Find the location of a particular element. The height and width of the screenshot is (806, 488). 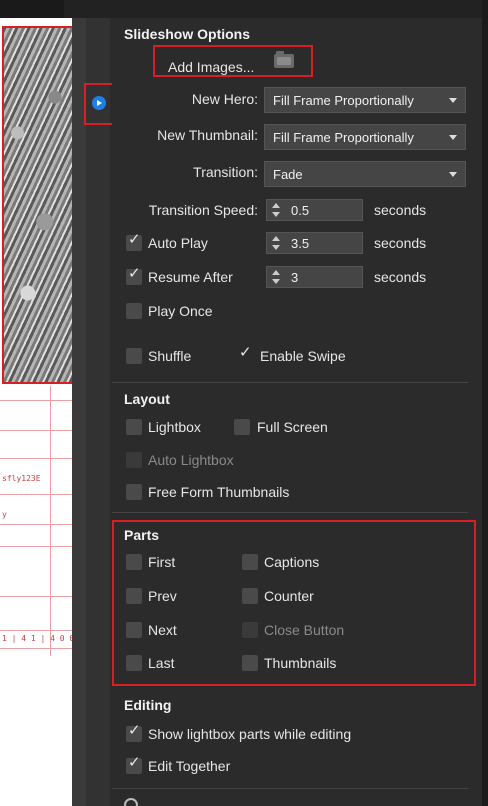

resume-after-checkbox: ✓ is located at coordinates (134, 274).